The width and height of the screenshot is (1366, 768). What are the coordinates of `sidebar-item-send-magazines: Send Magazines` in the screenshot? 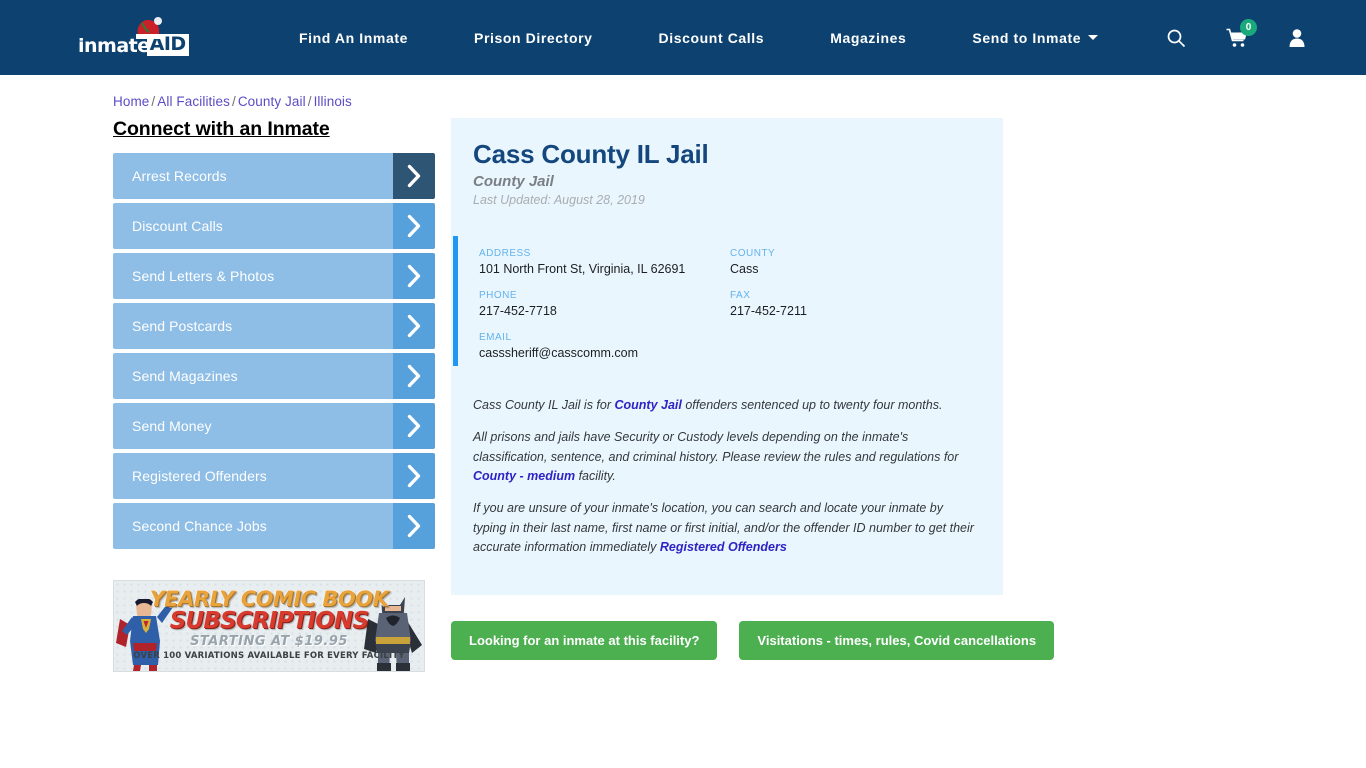 It's located at (274, 376).